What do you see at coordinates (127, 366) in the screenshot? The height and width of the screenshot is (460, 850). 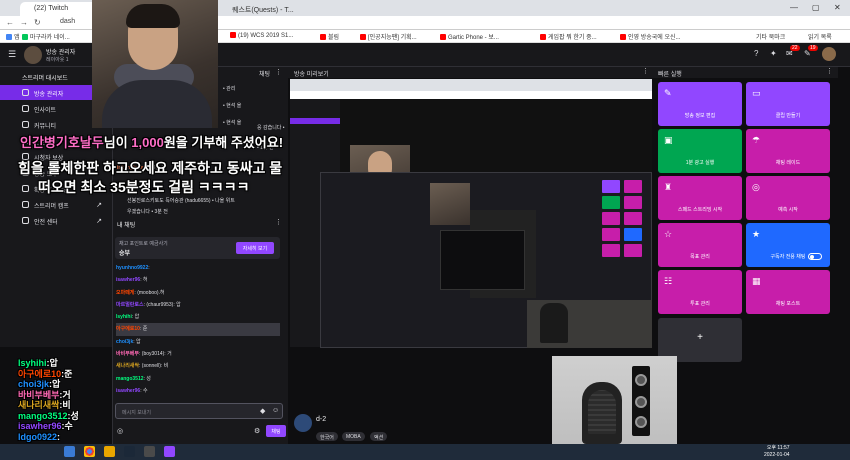 I see `chat-username: 새나리새싹` at bounding box center [127, 366].